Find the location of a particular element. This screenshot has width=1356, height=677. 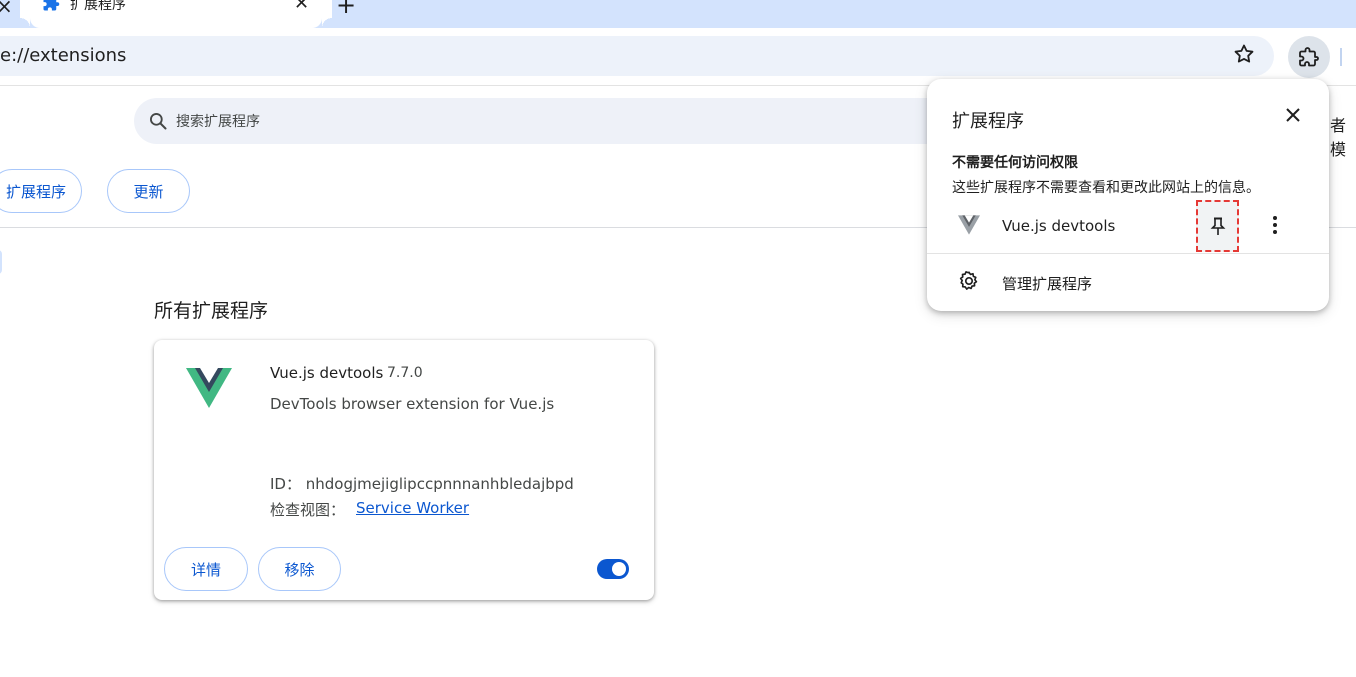

sidebar-edge is located at coordinates (1, 262).